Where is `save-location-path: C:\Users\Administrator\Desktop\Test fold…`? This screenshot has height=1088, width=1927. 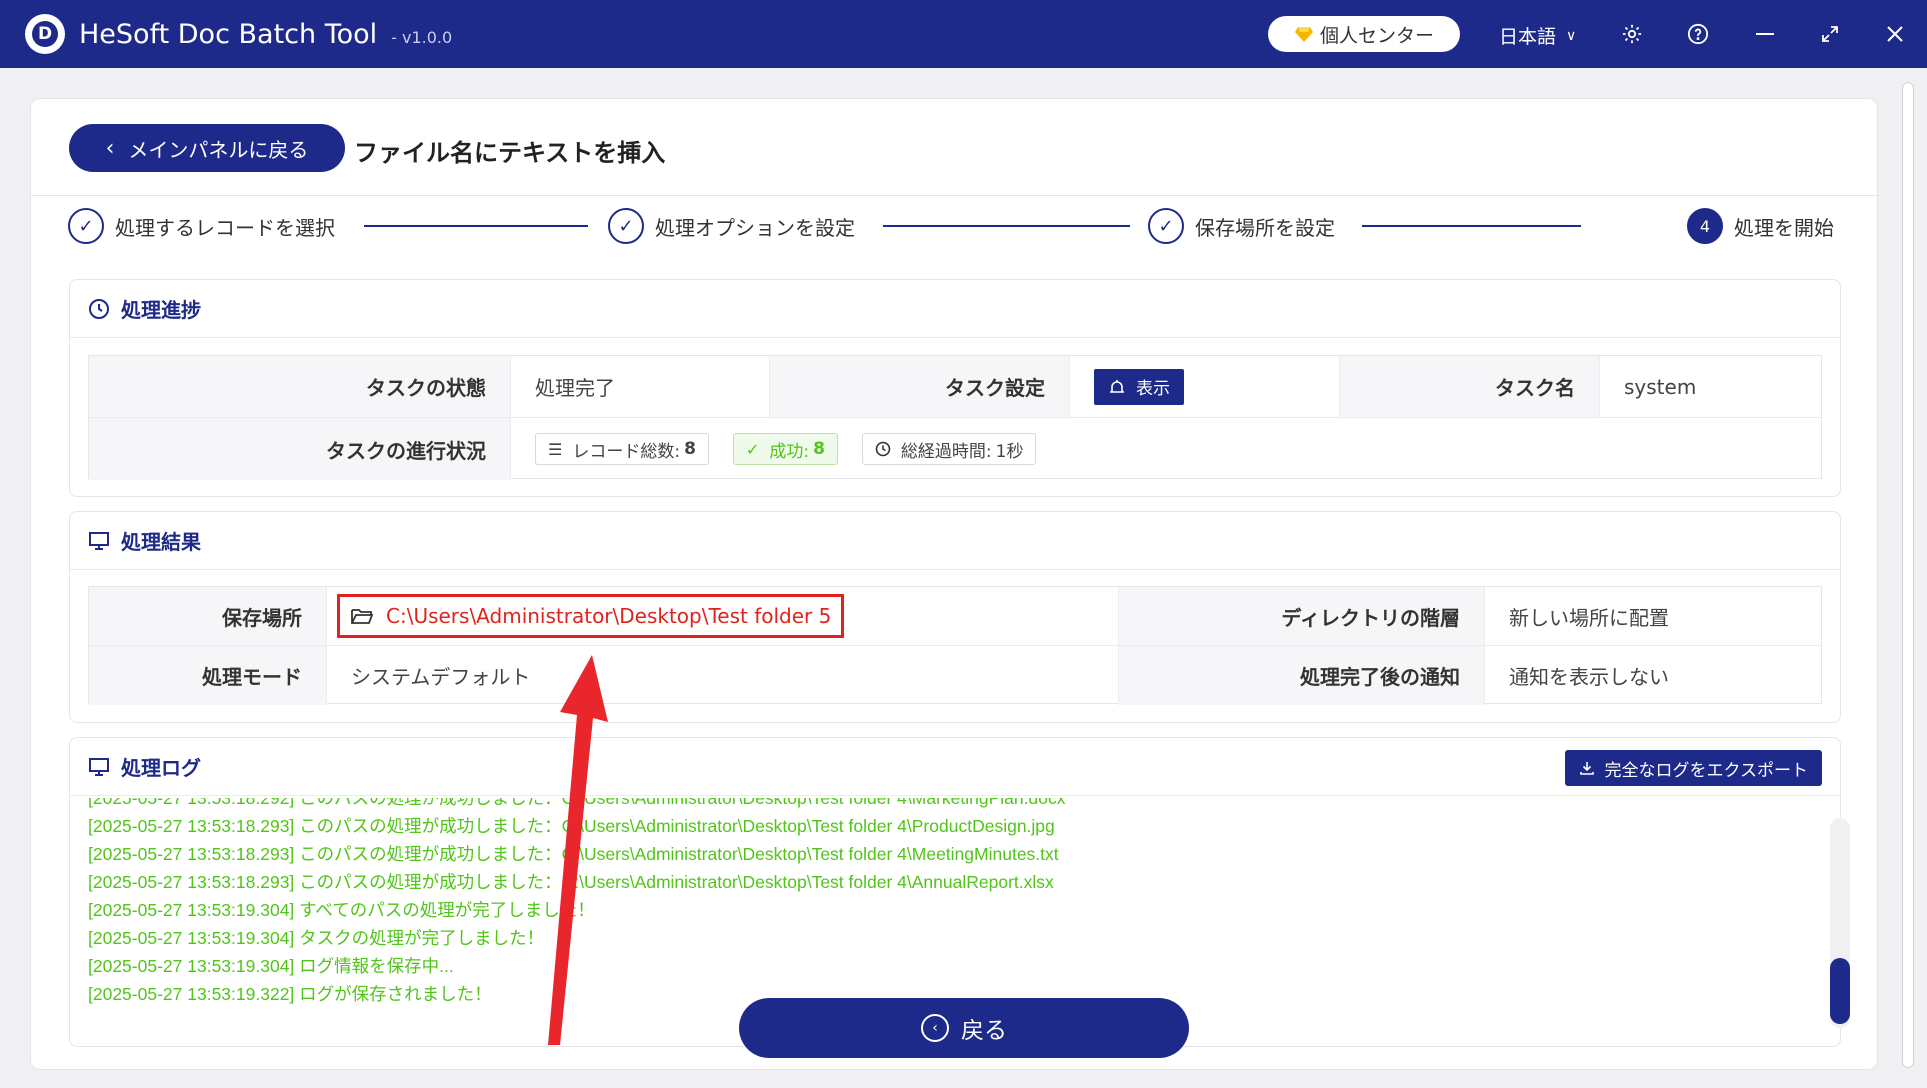 save-location-path: C:\Users\Administrator\Desktop\Test fold… is located at coordinates (608, 616).